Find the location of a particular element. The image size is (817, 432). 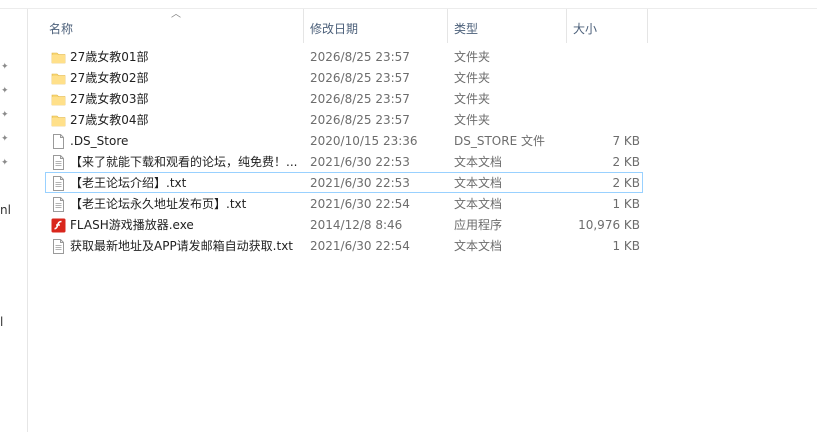

file-row: 27歳女教04部 2026/8/25 23:57 文件夹 is located at coordinates (344, 119).